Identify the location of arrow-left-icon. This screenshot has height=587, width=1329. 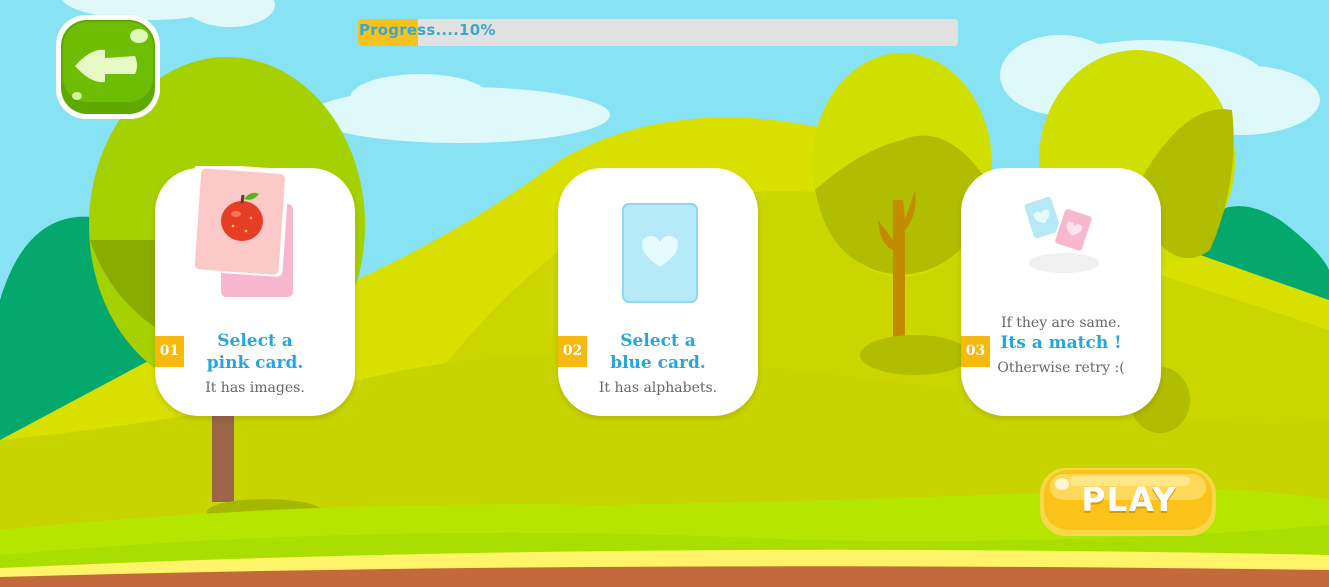
(108, 67).